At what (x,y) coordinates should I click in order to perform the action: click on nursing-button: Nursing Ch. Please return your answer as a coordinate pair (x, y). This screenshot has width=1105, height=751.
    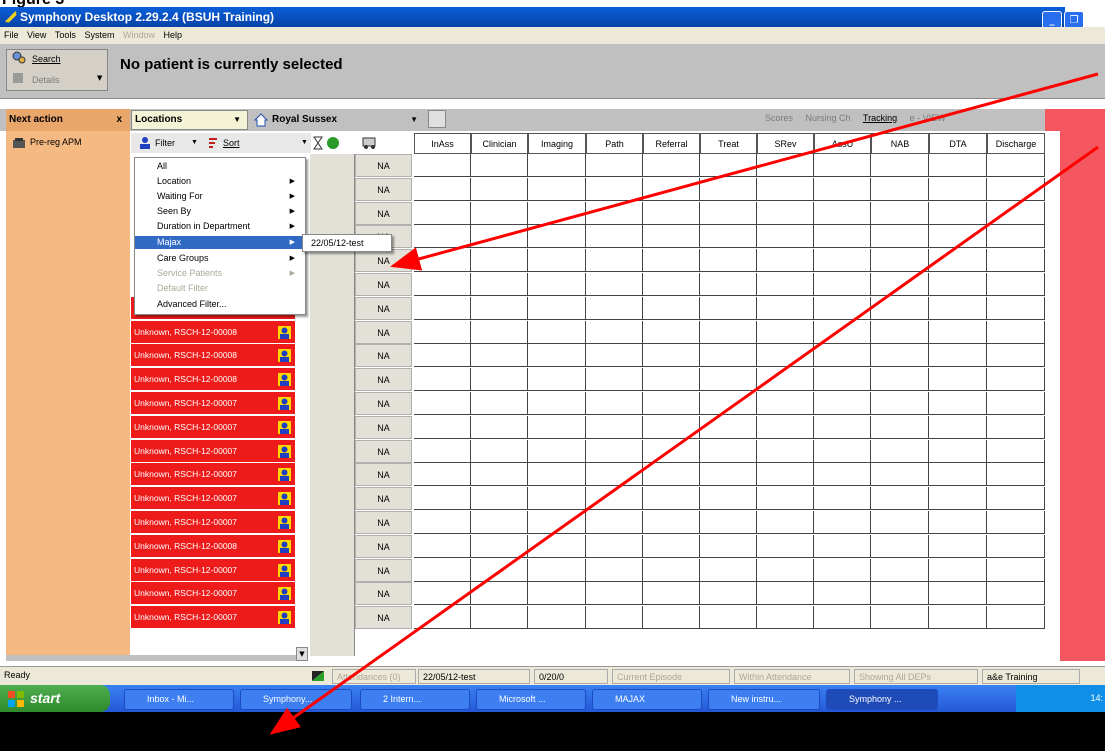
    Looking at the image, I should click on (828, 118).